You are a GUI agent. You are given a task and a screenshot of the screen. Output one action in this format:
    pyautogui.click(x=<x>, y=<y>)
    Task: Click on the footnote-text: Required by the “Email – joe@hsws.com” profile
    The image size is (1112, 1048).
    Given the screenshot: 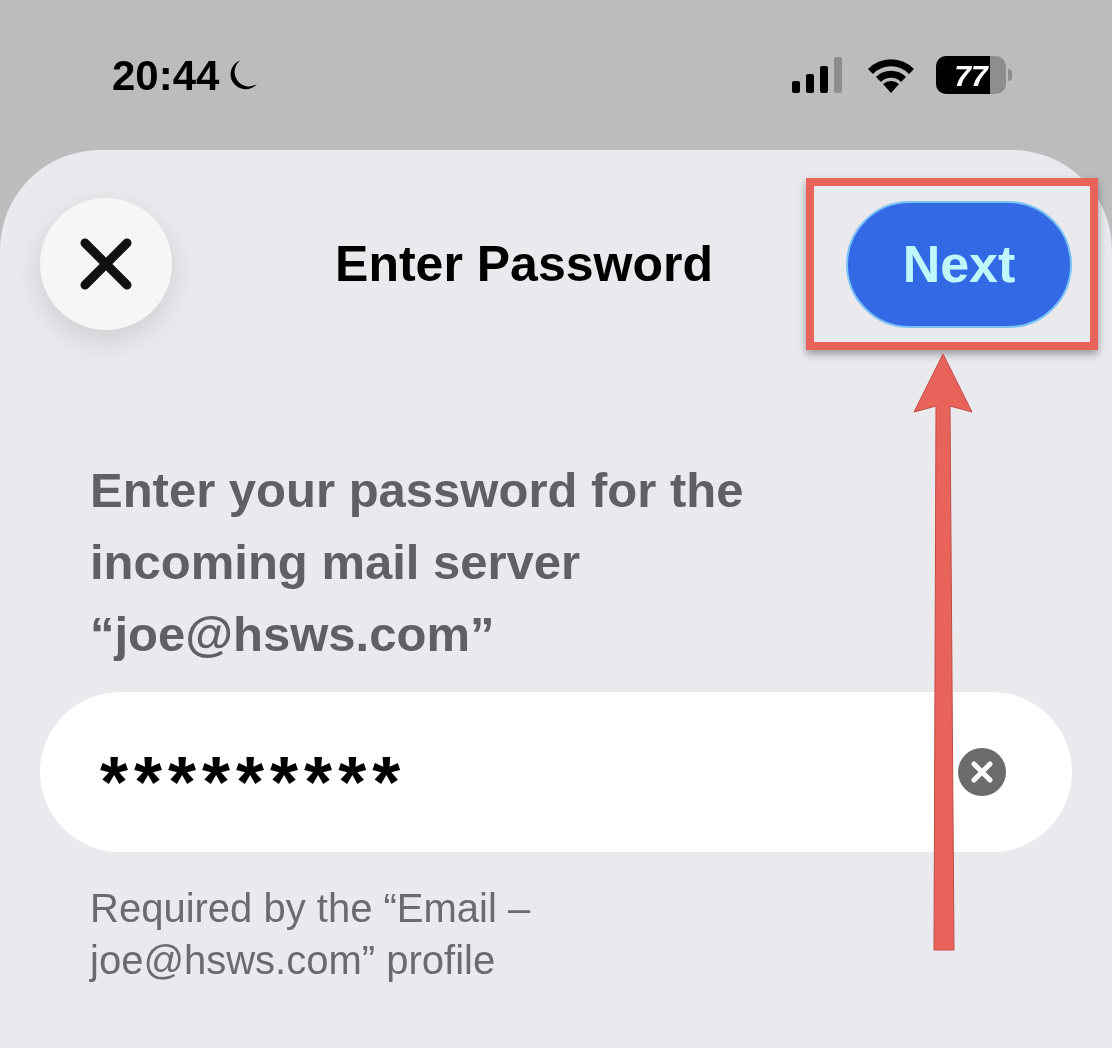 What is the action you would take?
    pyautogui.click(x=311, y=934)
    